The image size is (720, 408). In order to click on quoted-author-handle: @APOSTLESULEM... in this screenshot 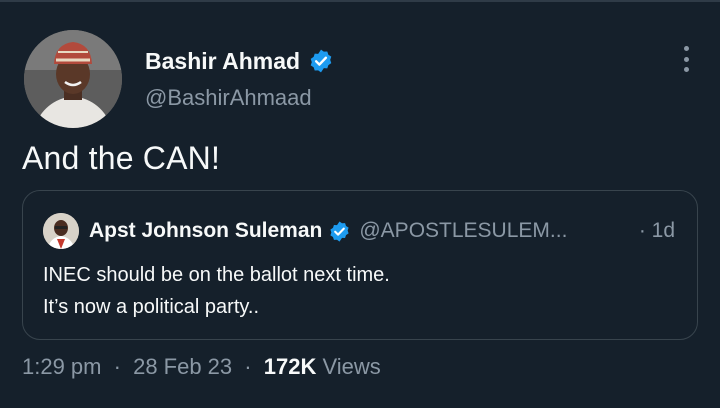, I will do `click(463, 231)`.